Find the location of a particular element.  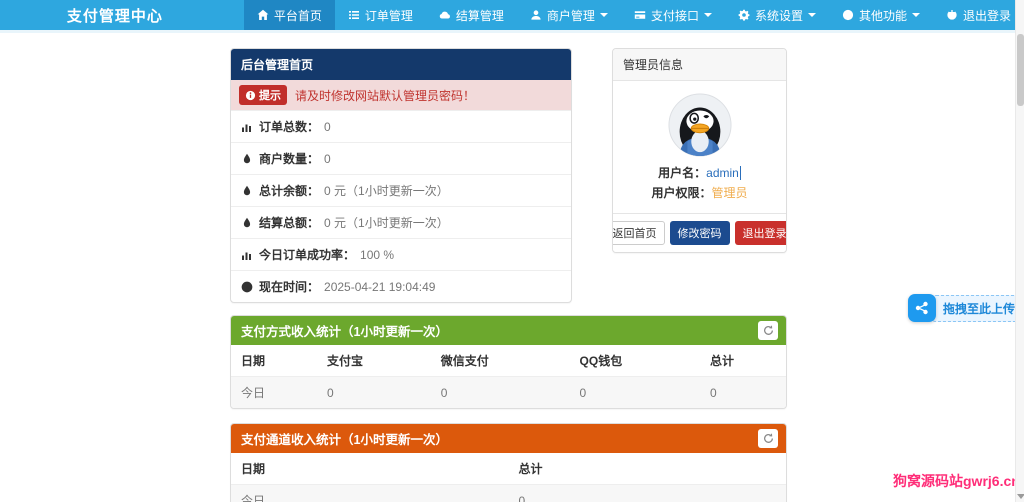

column-header: 微信支付 is located at coordinates (500, 361).